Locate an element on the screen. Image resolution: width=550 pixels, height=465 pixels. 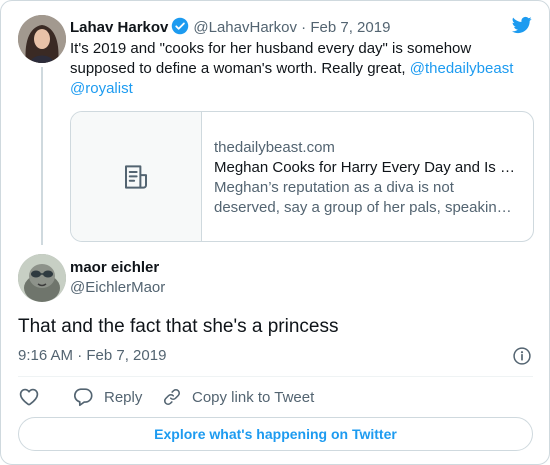
heart-icon is located at coordinates (29, 397).